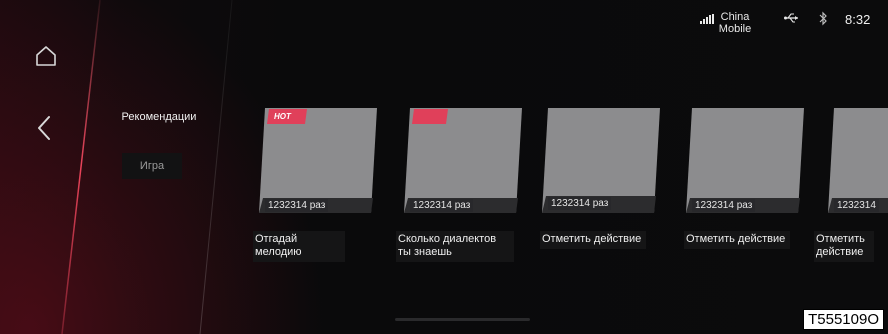 The image size is (888, 334). I want to click on carrier-line1: China, so click(735, 17).